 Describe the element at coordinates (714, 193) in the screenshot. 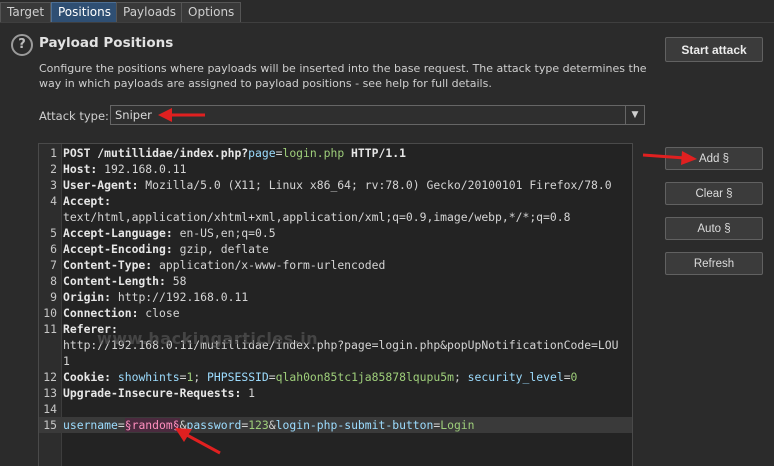

I see `clear-markers-button: Clear §` at that location.